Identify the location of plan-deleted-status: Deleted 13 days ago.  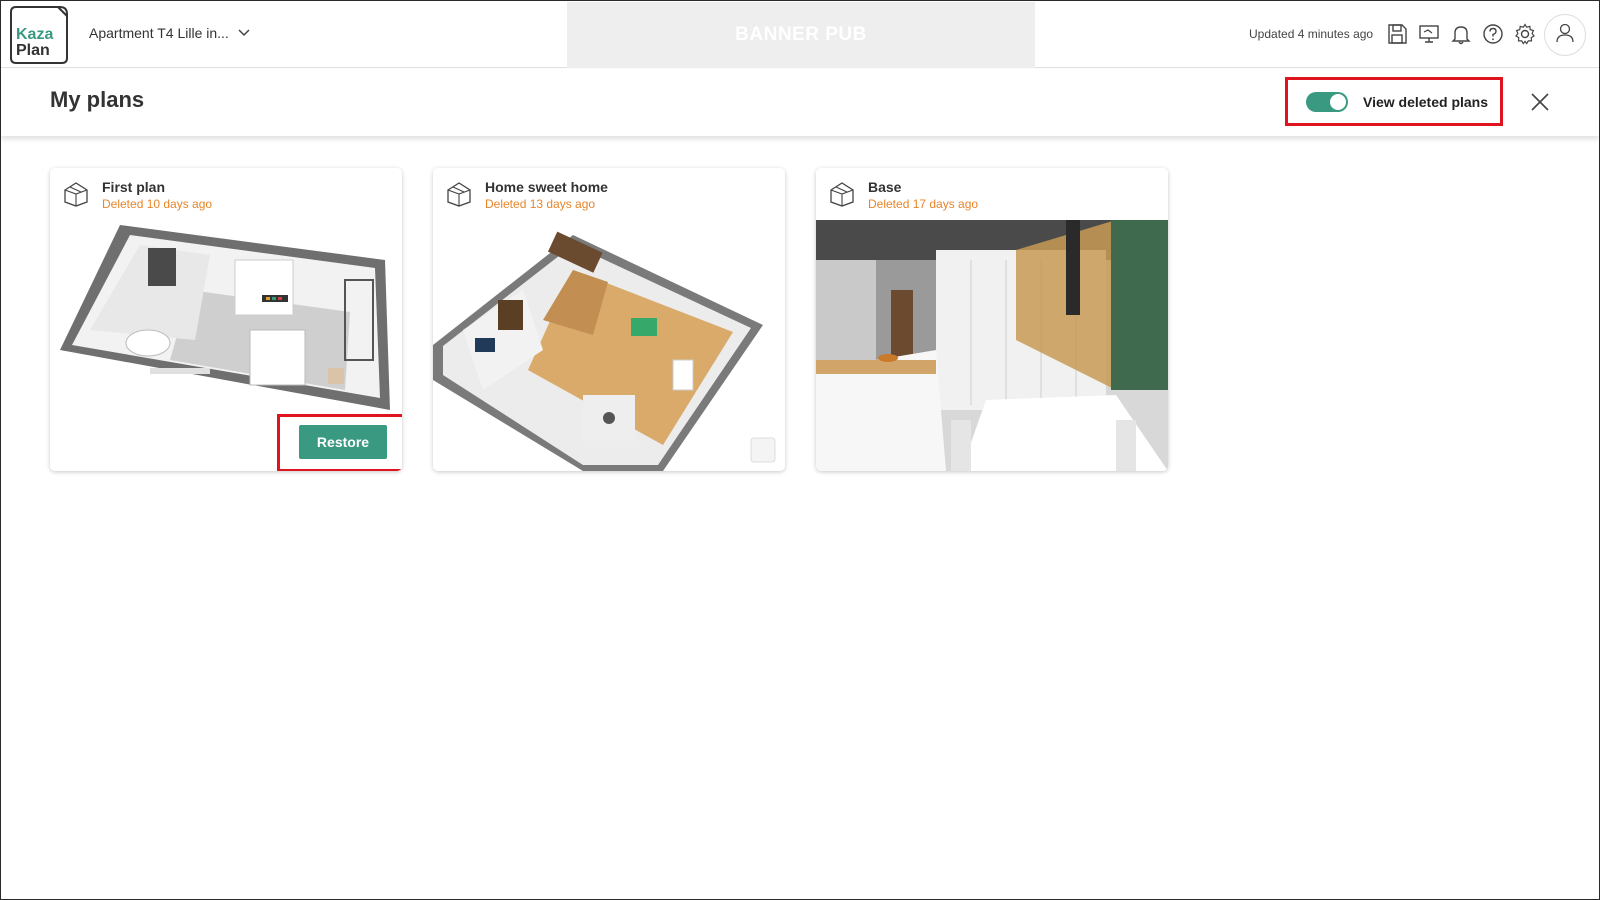
(540, 204).